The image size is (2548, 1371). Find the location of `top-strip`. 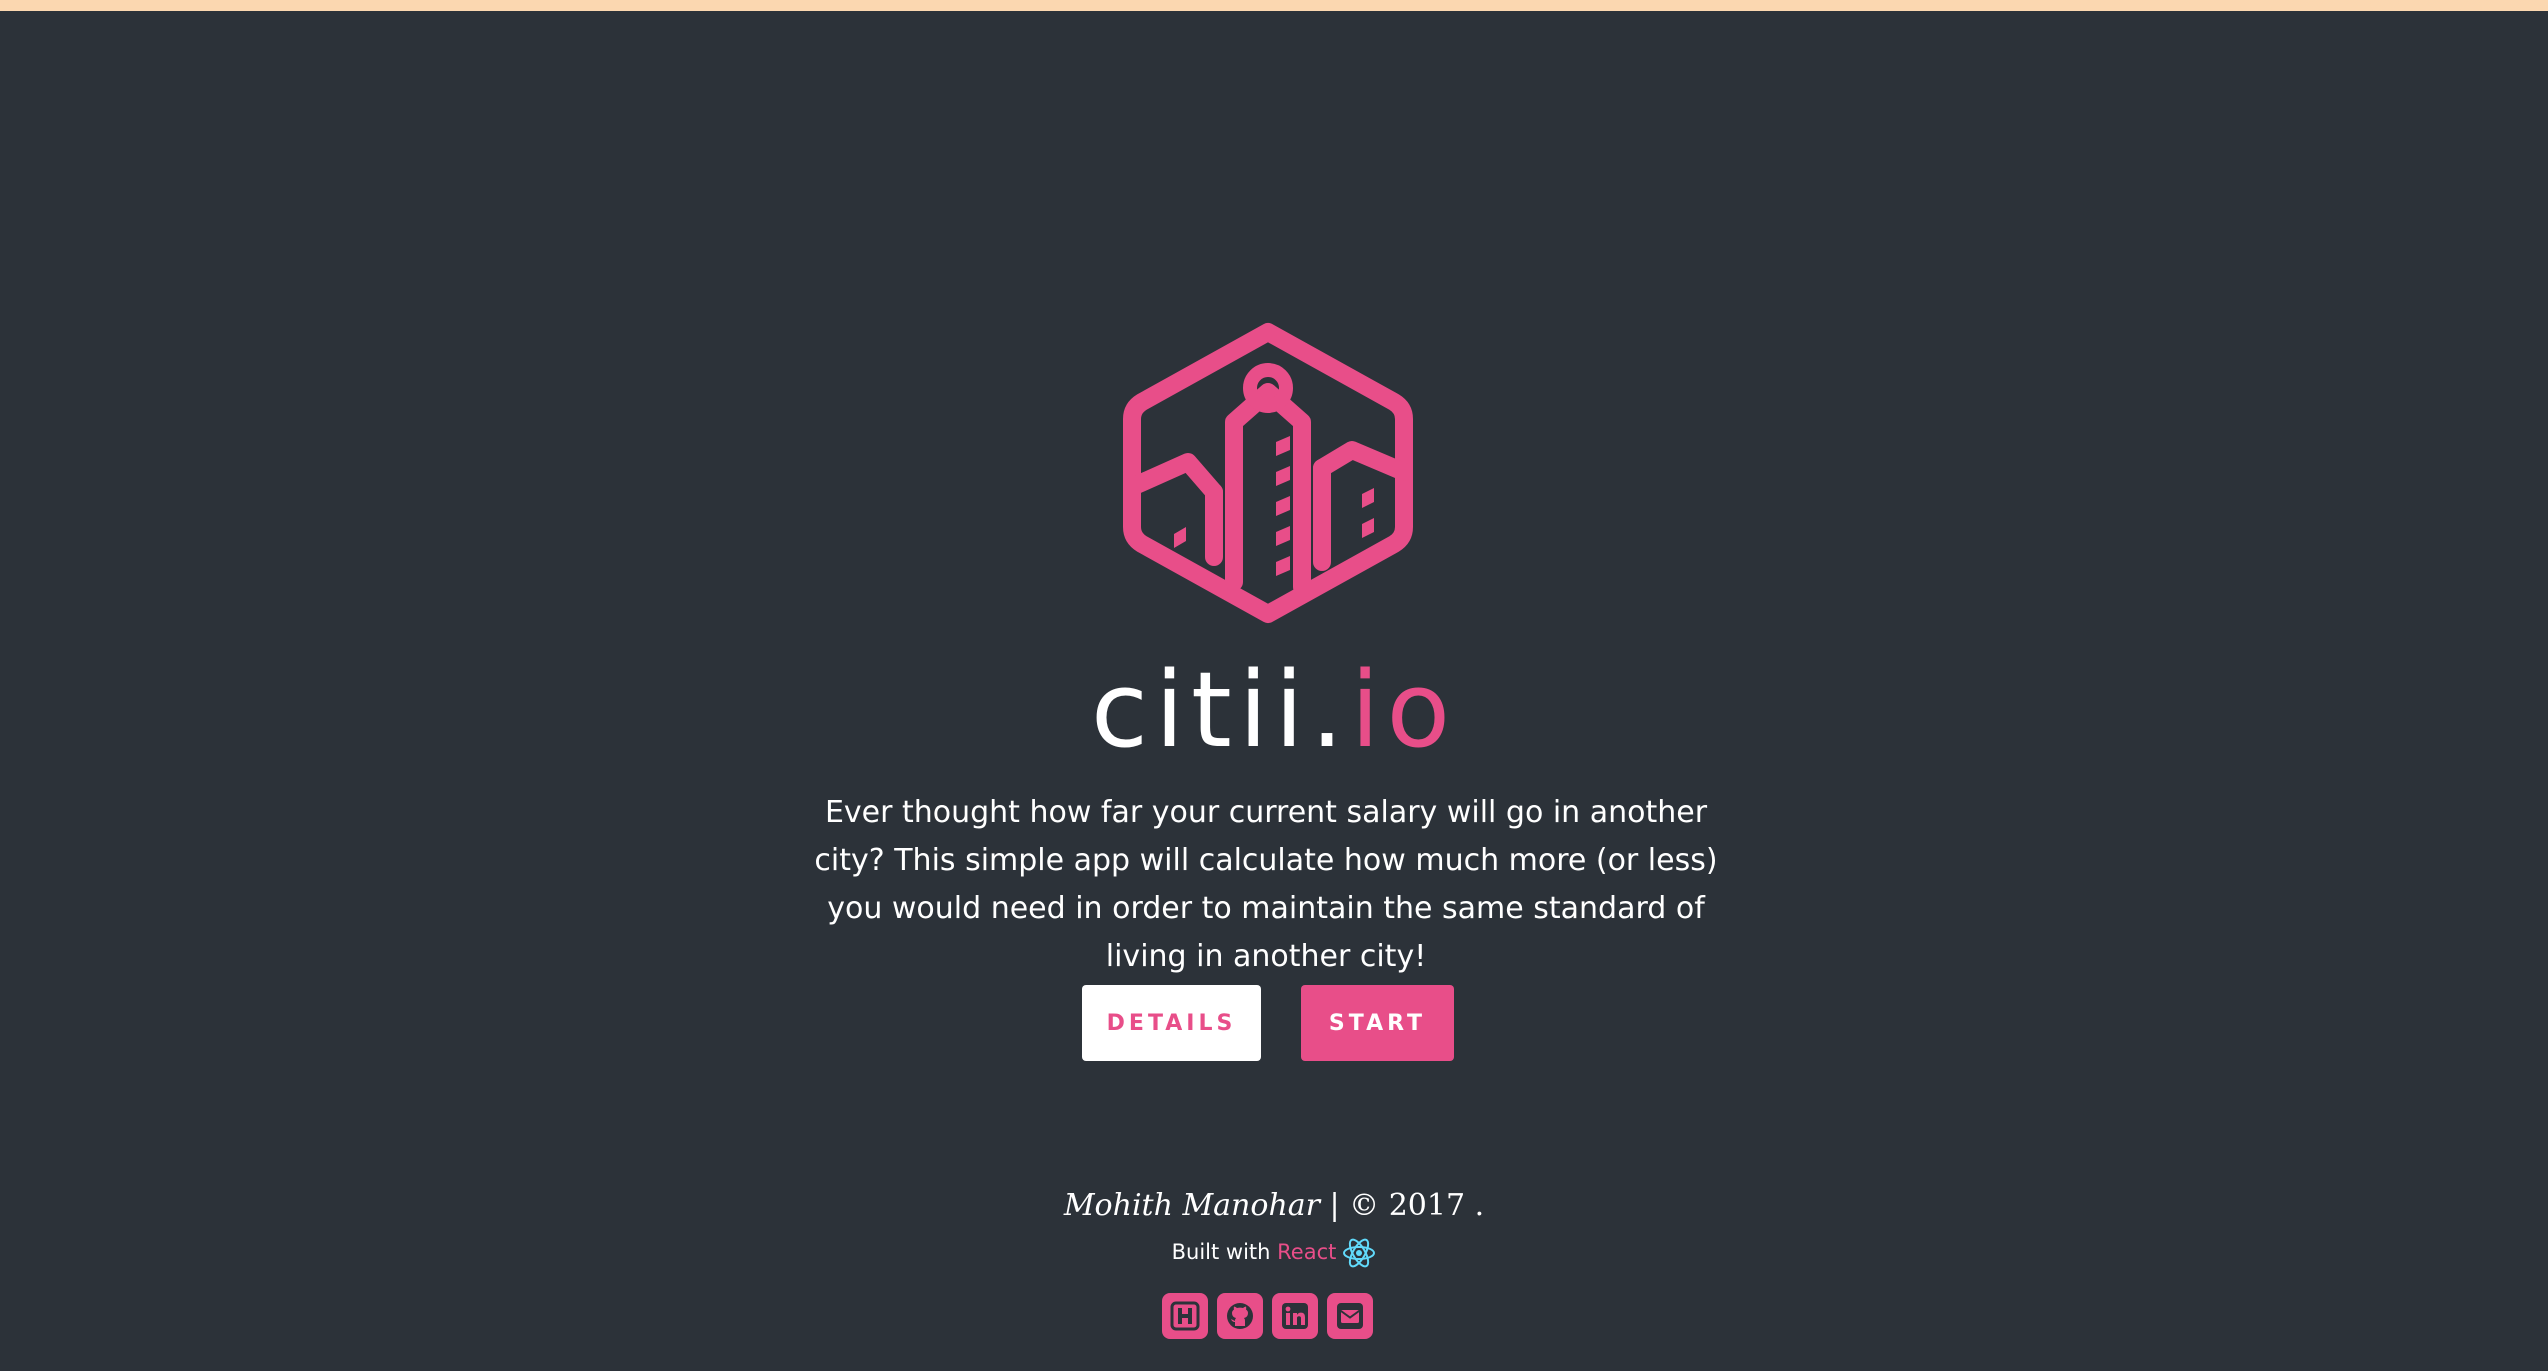

top-strip is located at coordinates (1274, 5).